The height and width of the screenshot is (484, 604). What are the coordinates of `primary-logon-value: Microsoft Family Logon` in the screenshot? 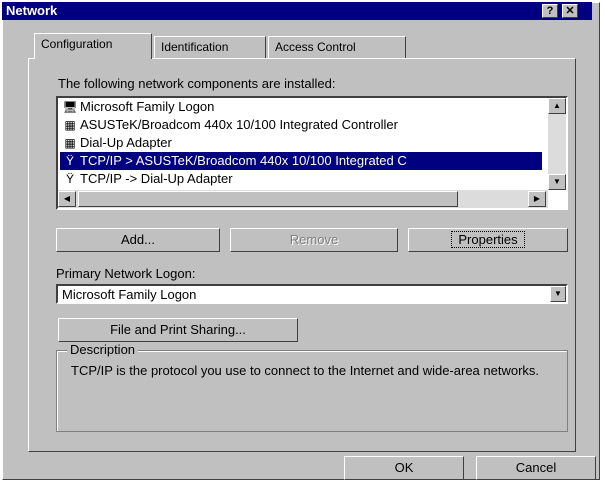 It's located at (129, 294).